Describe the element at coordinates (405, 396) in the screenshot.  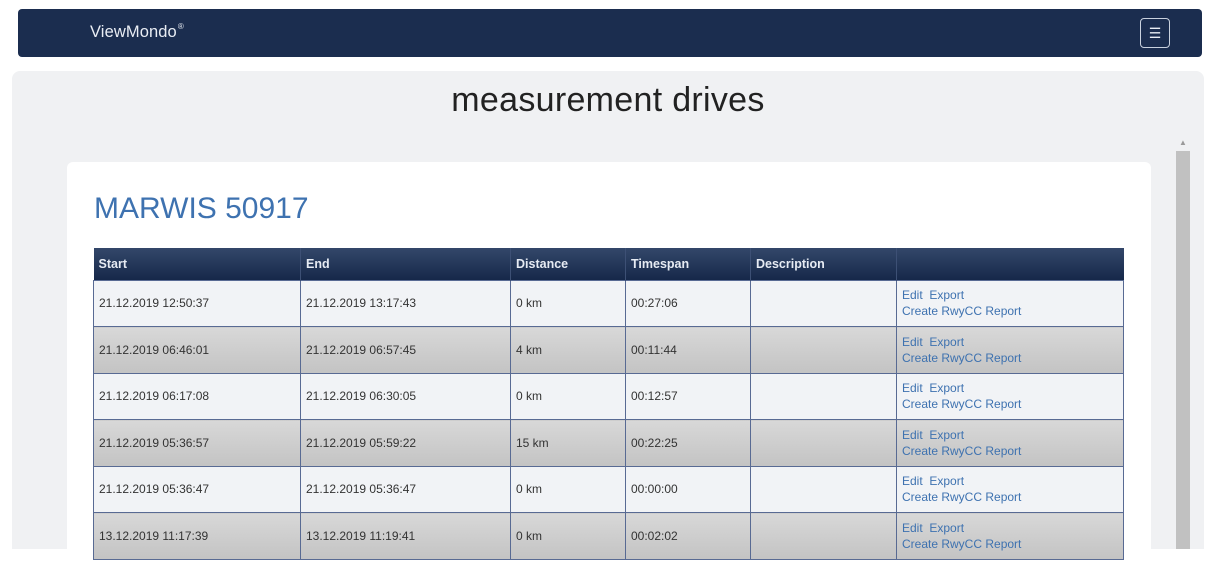
I see `cell-end: 21.12.2019 06:30:05` at that location.